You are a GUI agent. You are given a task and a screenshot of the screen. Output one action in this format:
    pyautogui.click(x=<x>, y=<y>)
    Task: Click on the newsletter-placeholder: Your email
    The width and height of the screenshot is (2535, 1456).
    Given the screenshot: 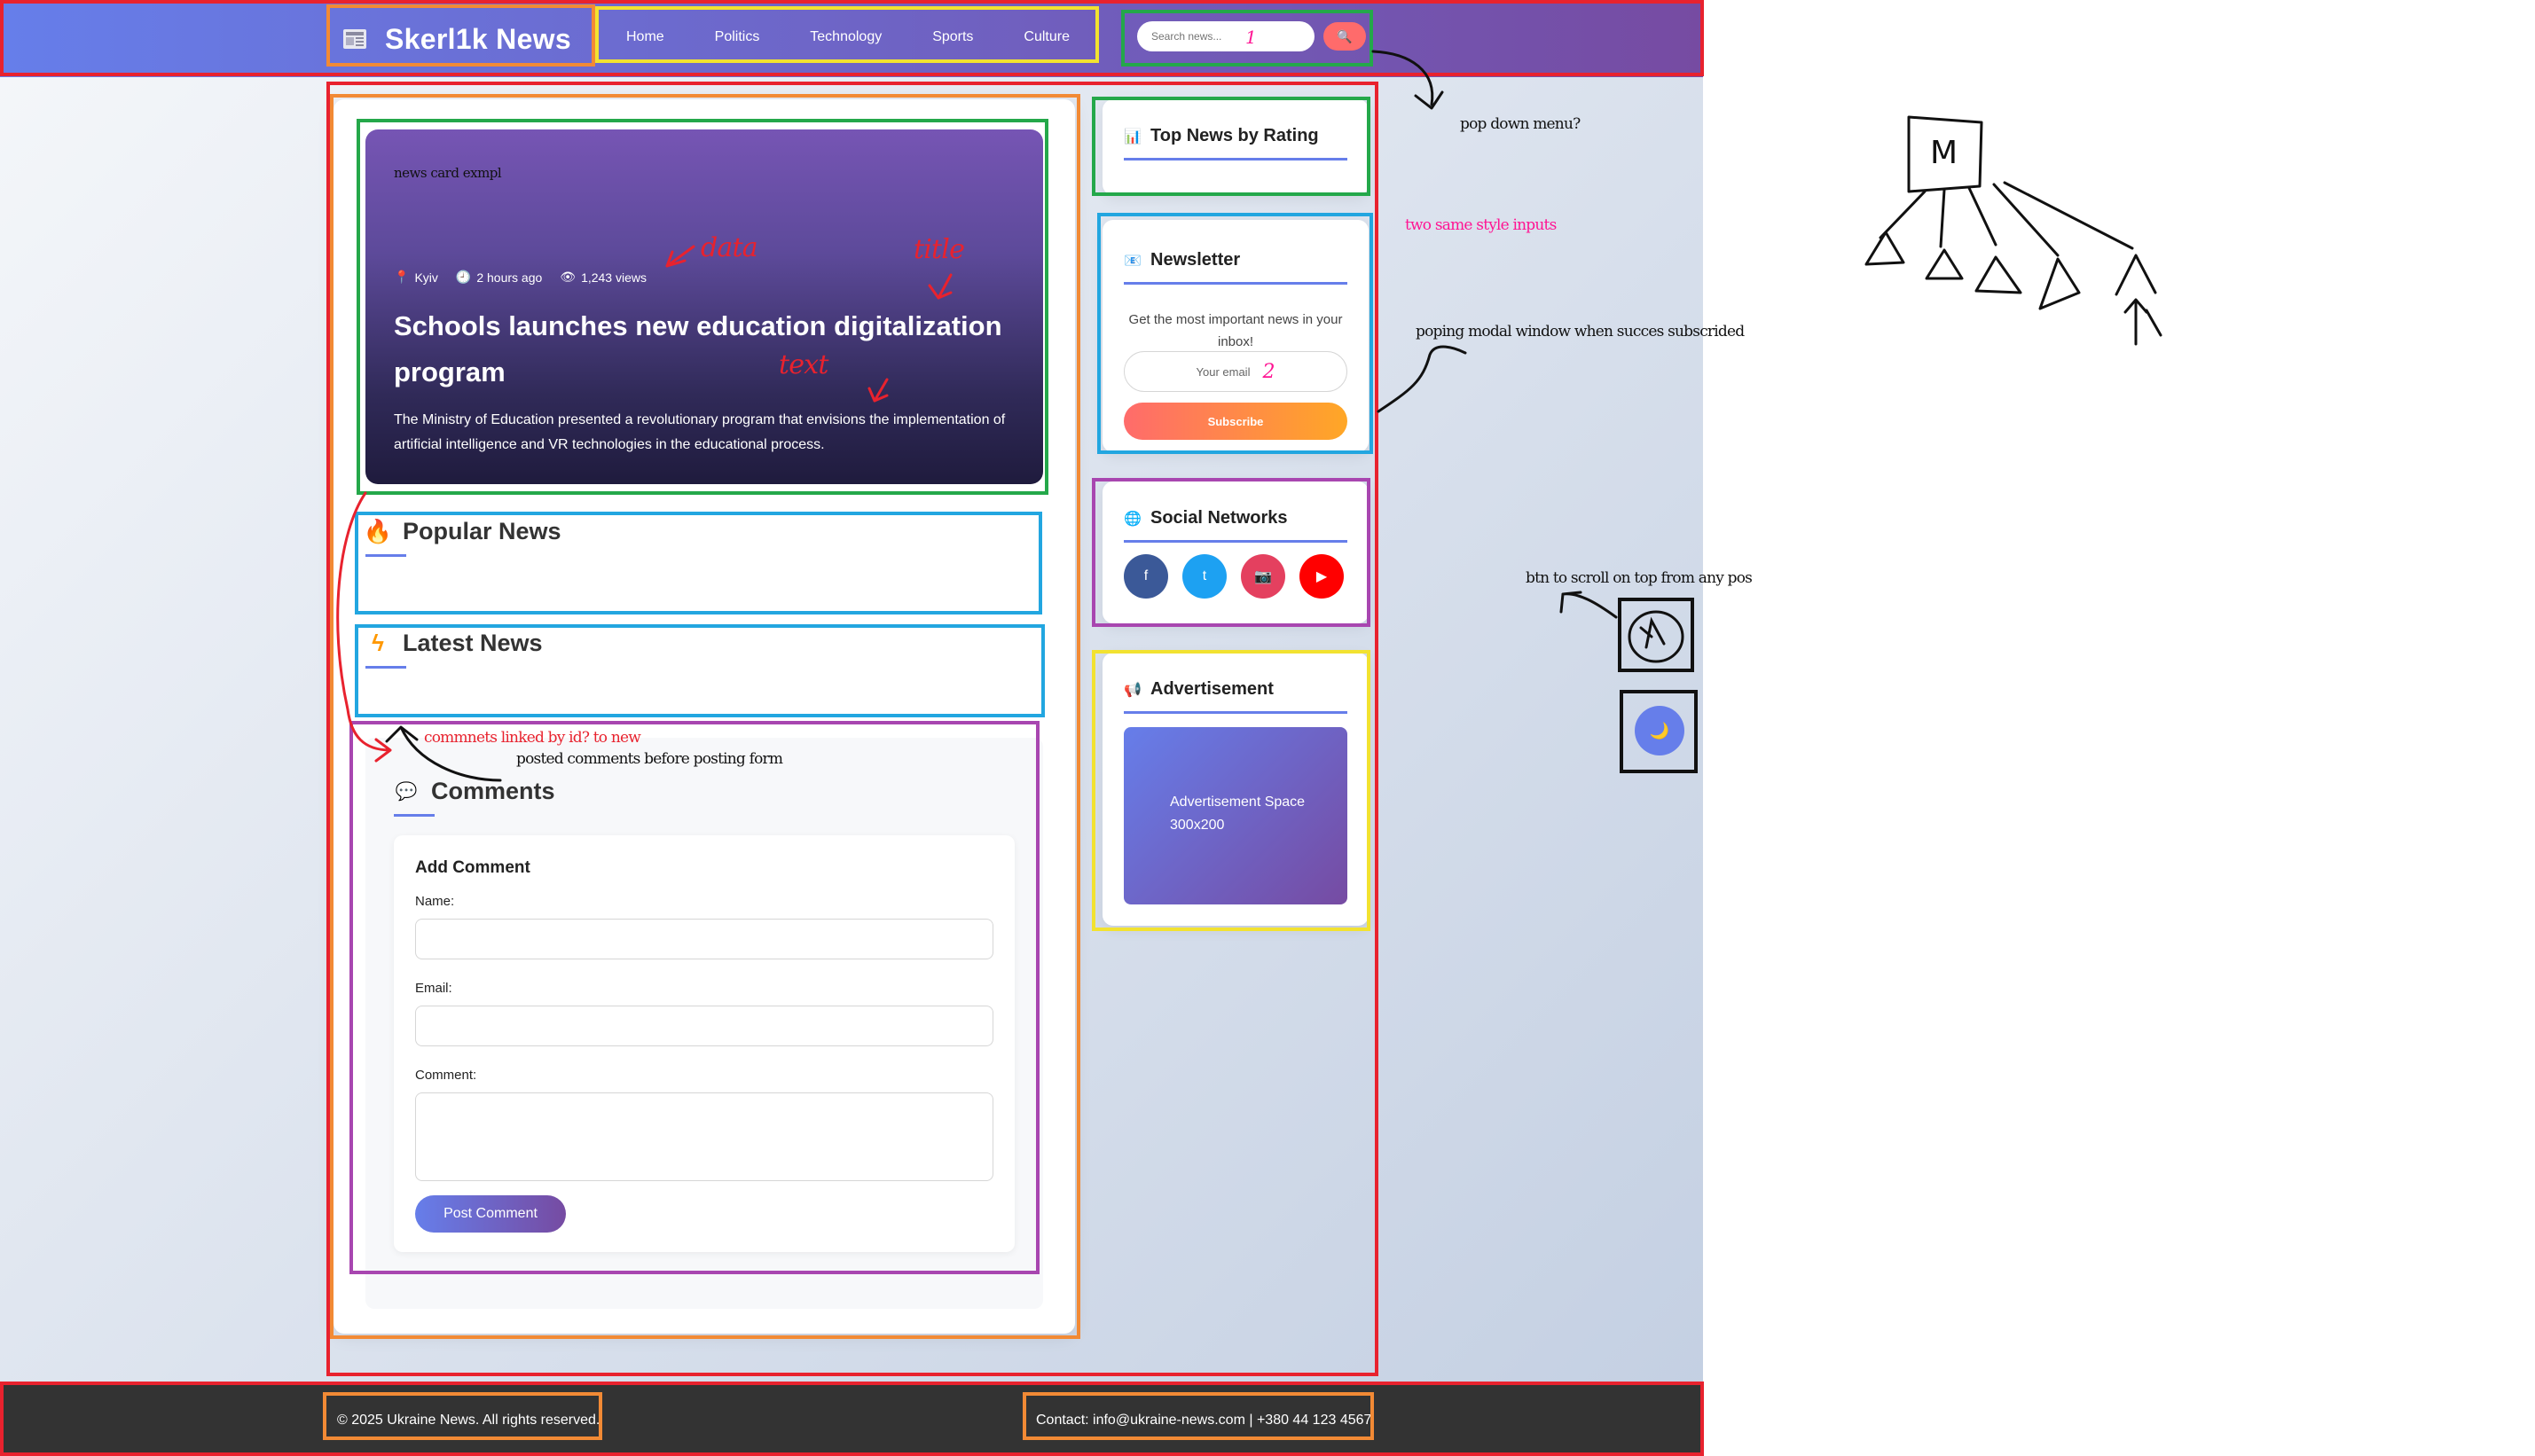 What is the action you would take?
    pyautogui.click(x=1223, y=371)
    